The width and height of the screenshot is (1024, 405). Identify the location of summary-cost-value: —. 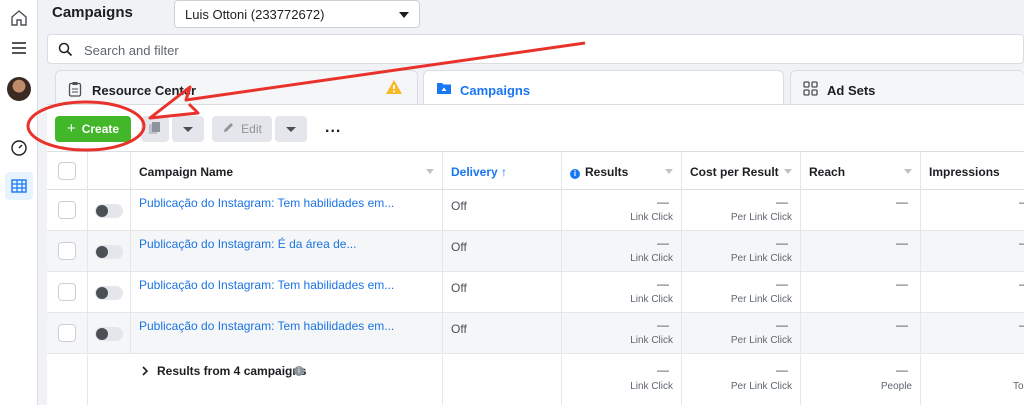
(782, 370).